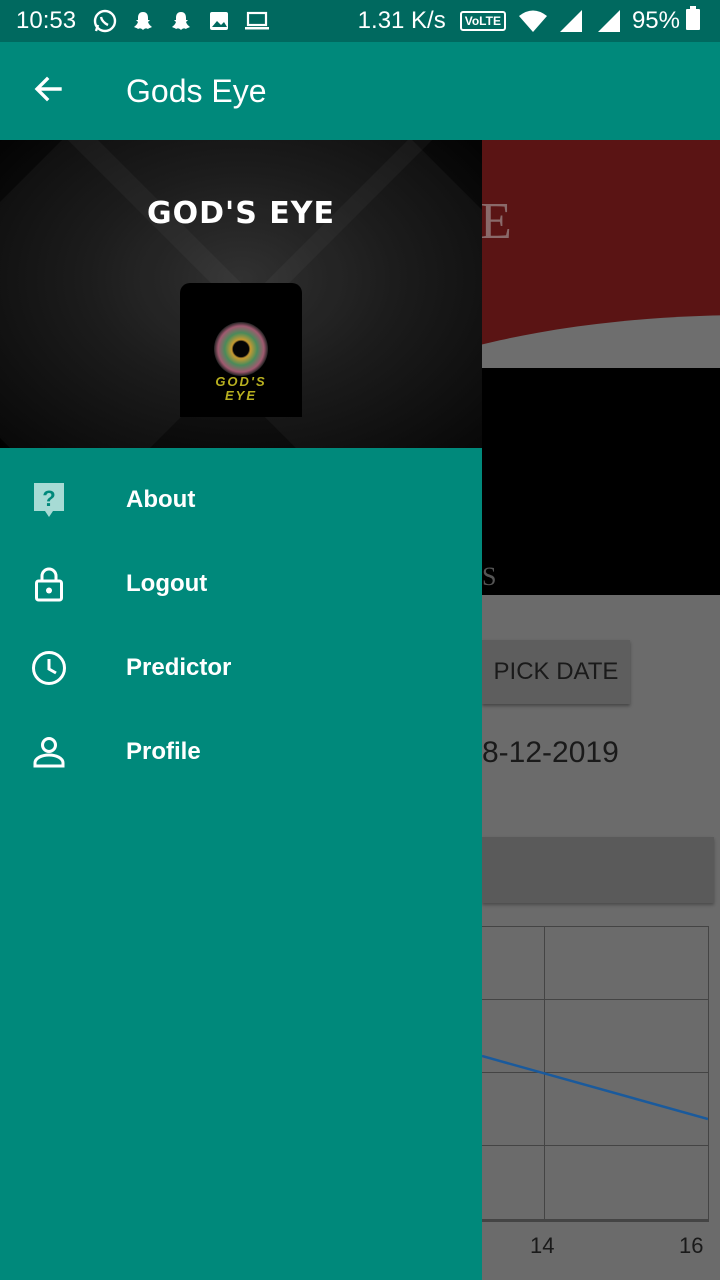 This screenshot has height=1280, width=720. I want to click on chart-tick-label: 14, so click(542, 1245).